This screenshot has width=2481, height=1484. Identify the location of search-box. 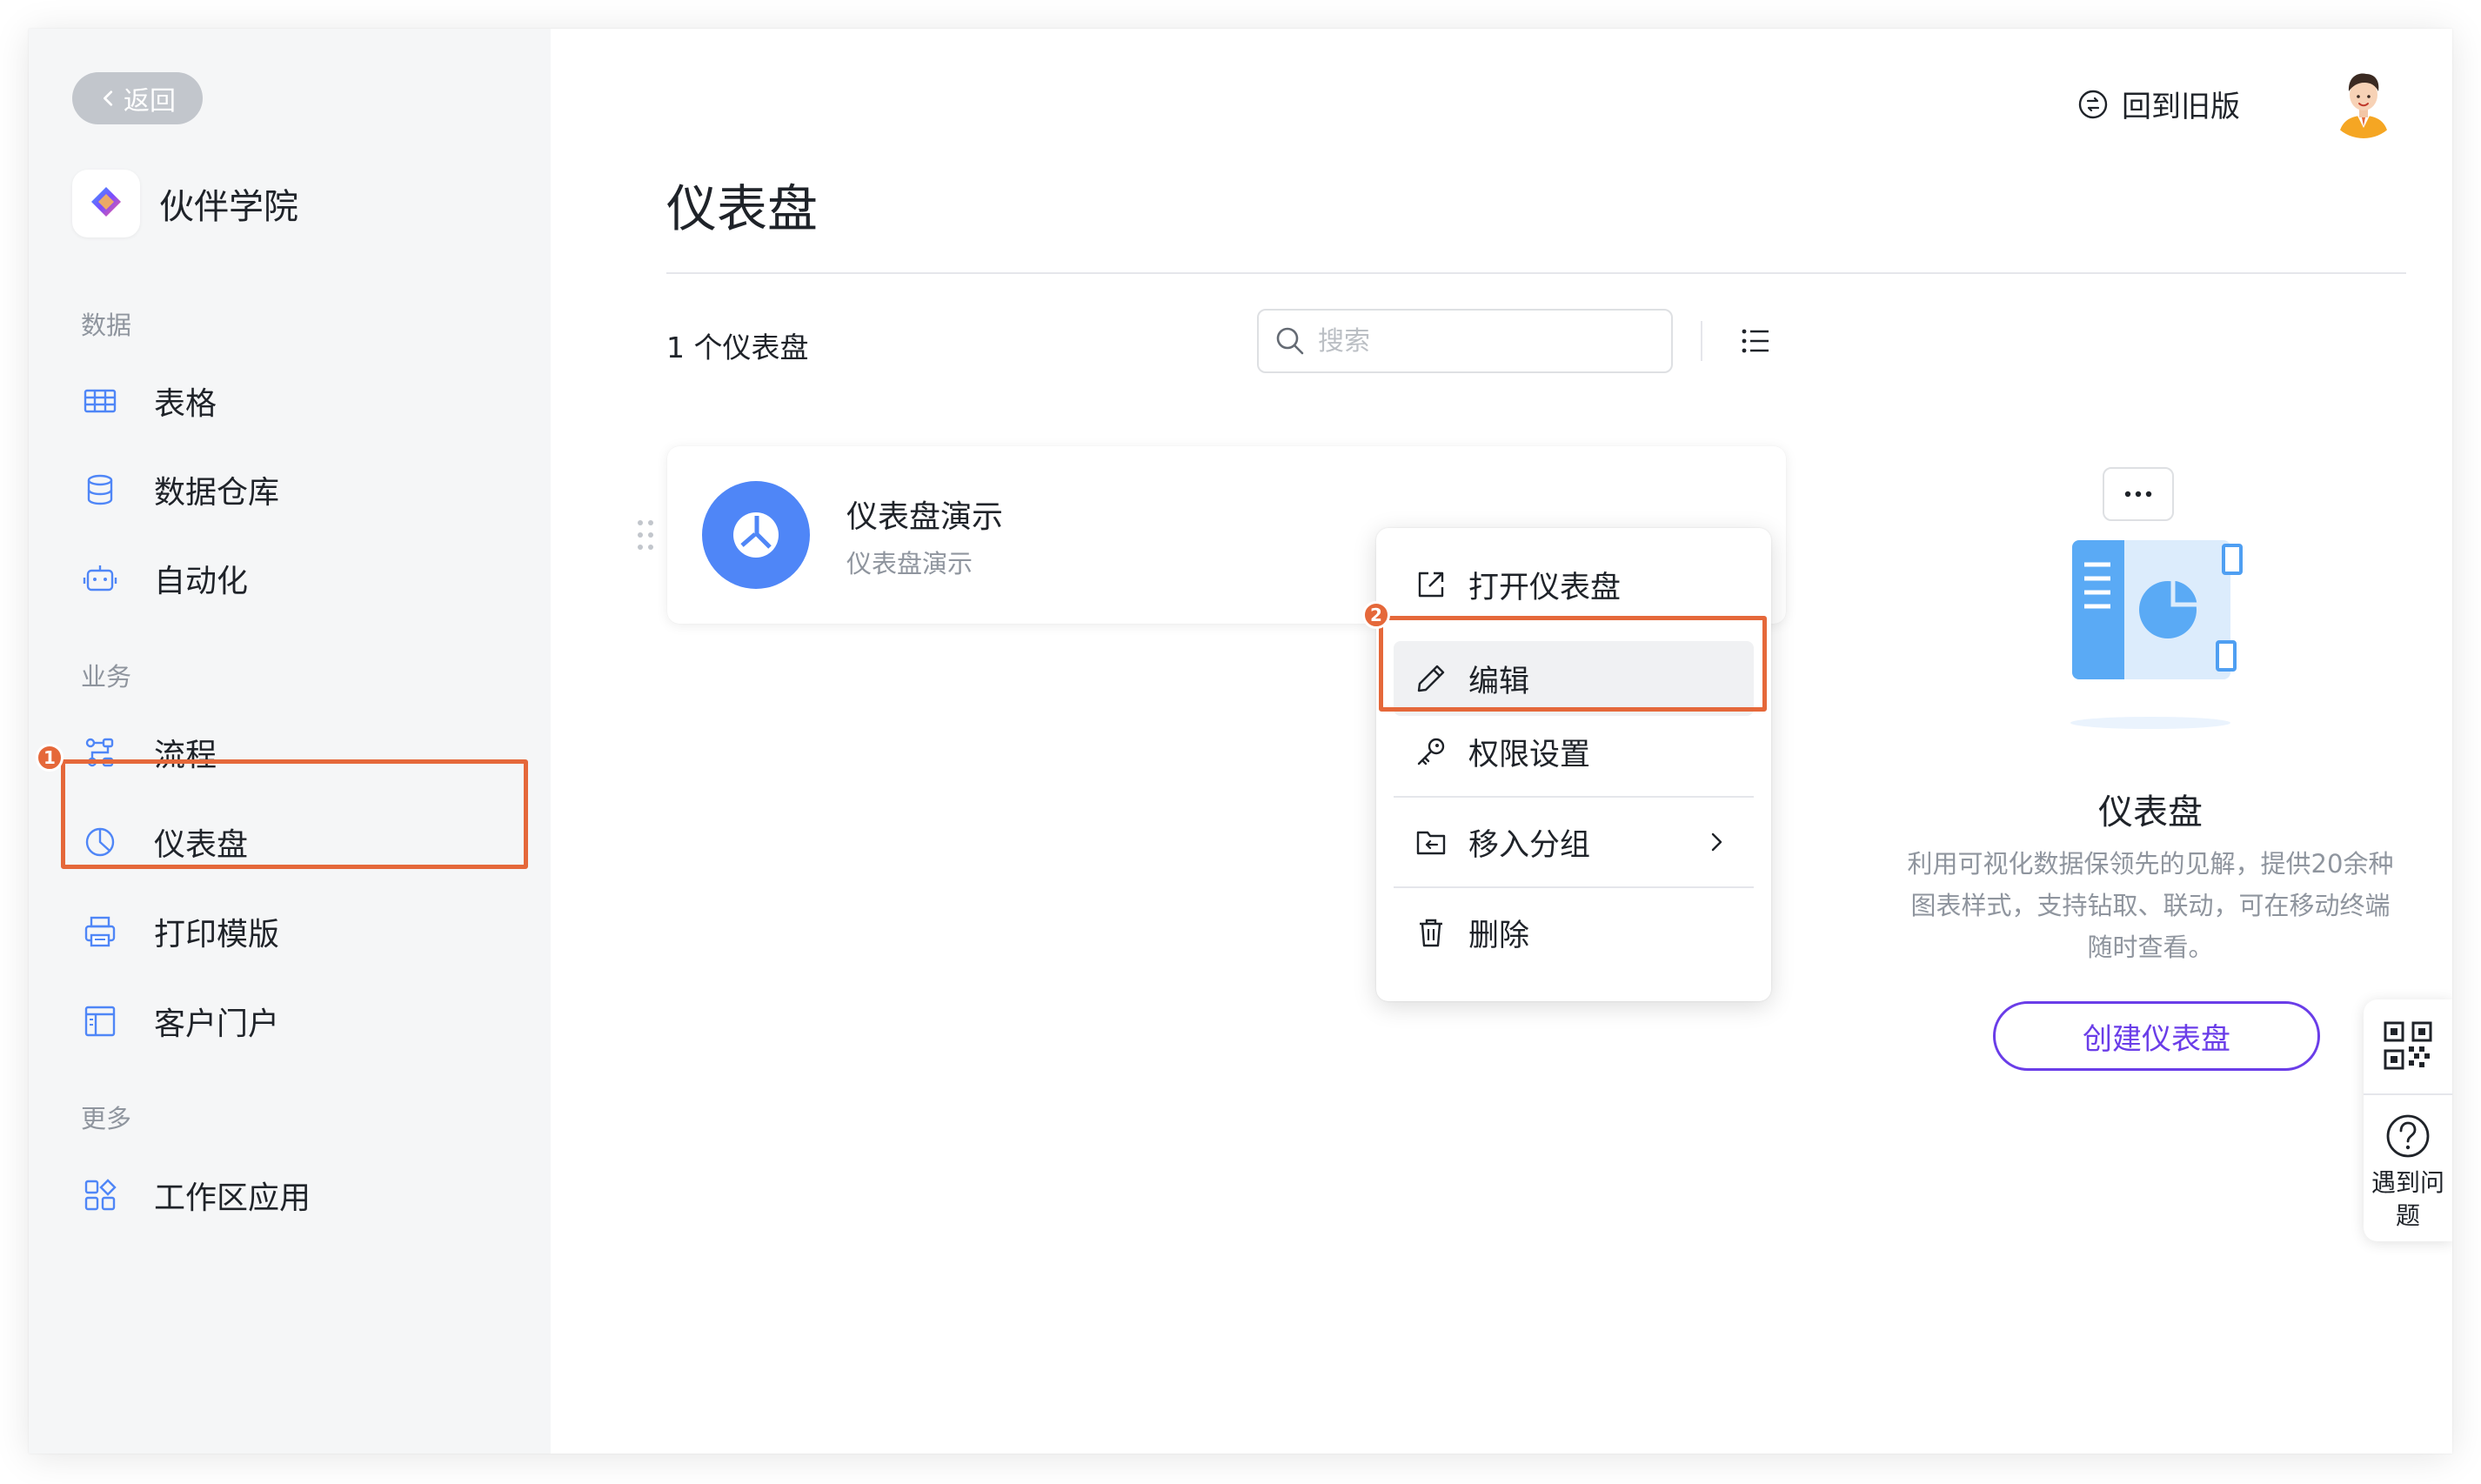
(1465, 341).